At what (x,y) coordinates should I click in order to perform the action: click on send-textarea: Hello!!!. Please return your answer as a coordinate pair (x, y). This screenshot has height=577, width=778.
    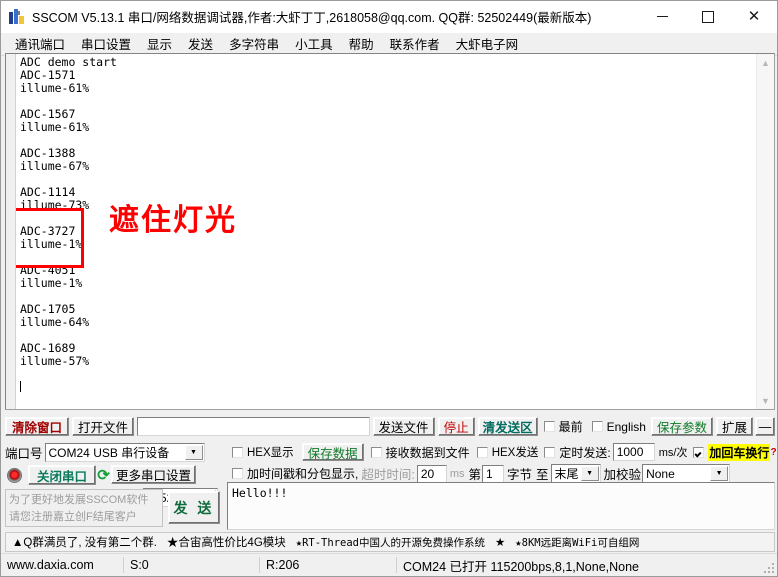
    Looking at the image, I should click on (501, 506).